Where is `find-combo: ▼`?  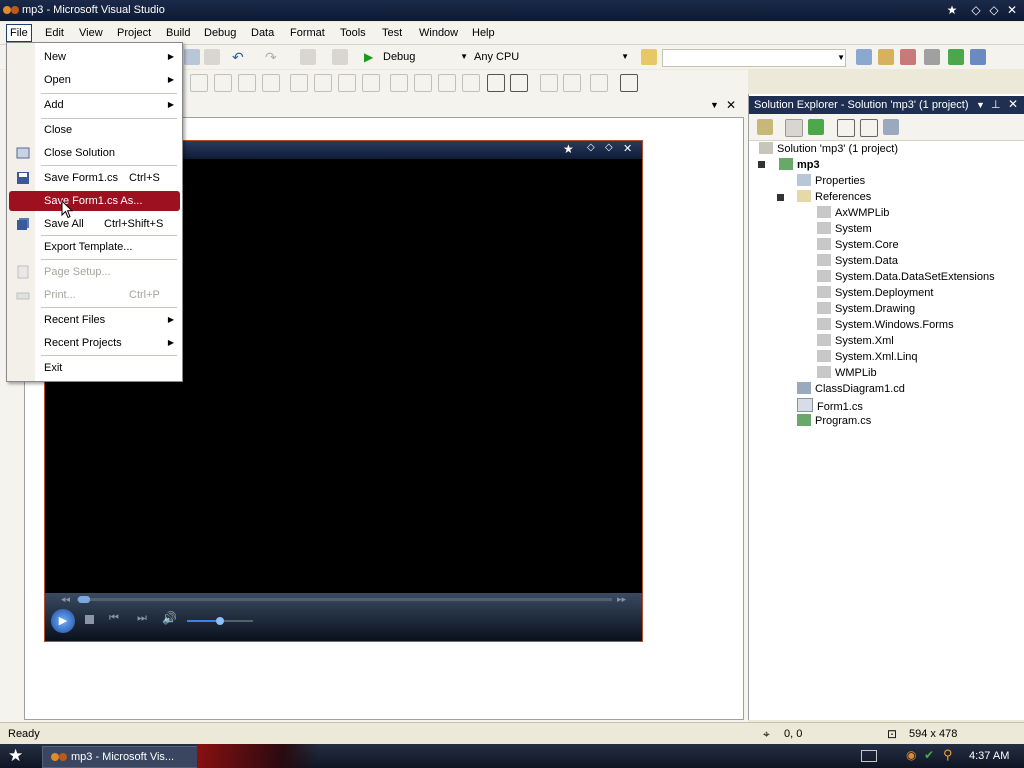
find-combo: ▼ is located at coordinates (754, 58).